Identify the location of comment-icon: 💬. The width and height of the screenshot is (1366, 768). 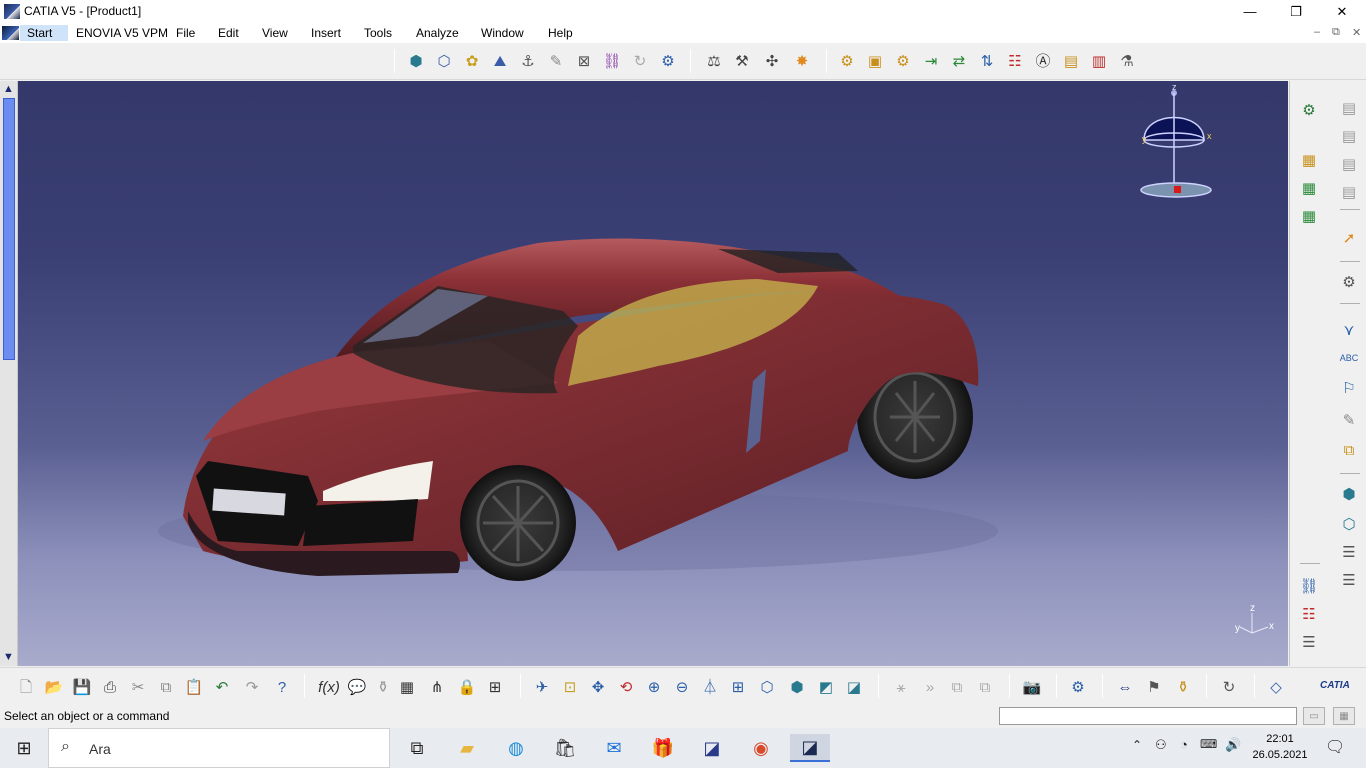
(357, 687).